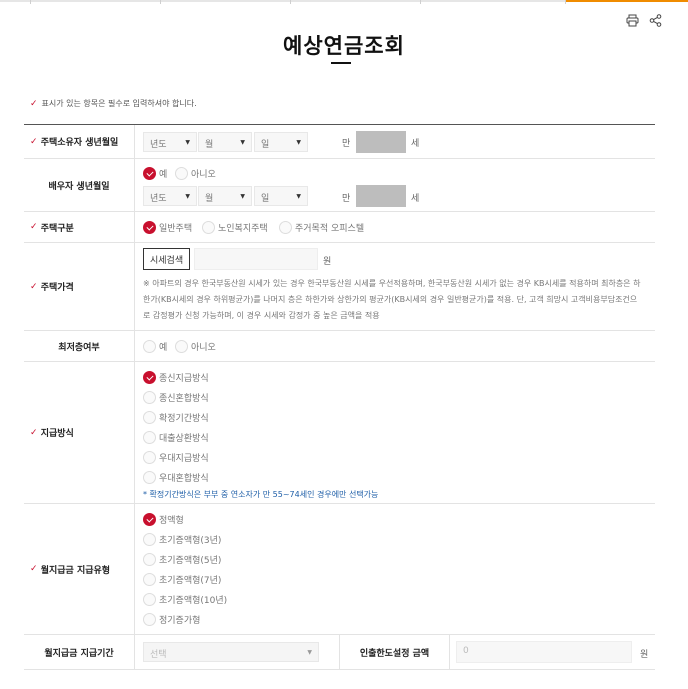 This screenshot has width=688, height=689. Describe the element at coordinates (644, 20) in the screenshot. I see `page-tools` at that location.